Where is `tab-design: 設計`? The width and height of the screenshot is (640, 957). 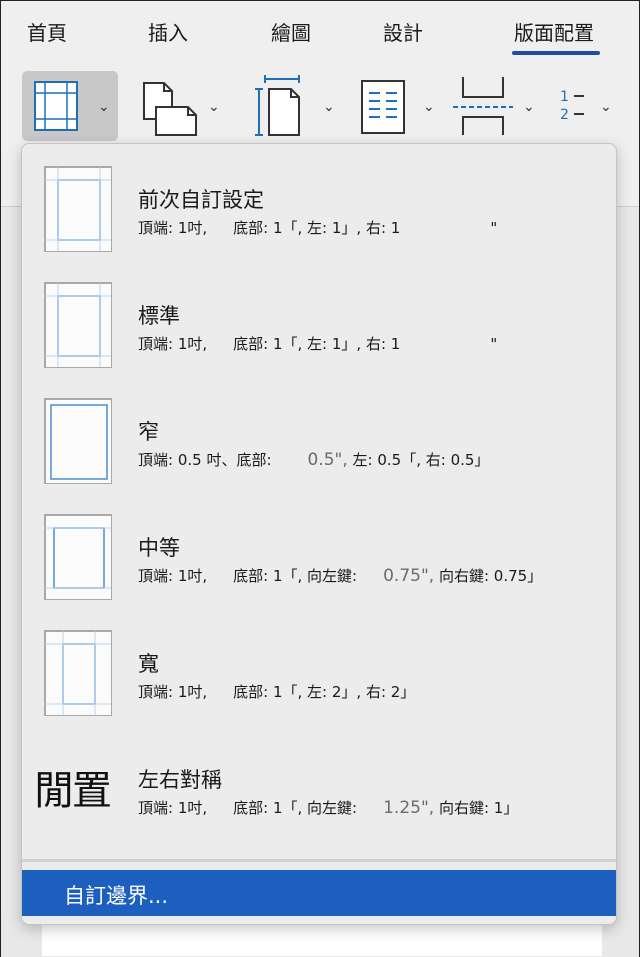 tab-design: 設計 is located at coordinates (403, 31).